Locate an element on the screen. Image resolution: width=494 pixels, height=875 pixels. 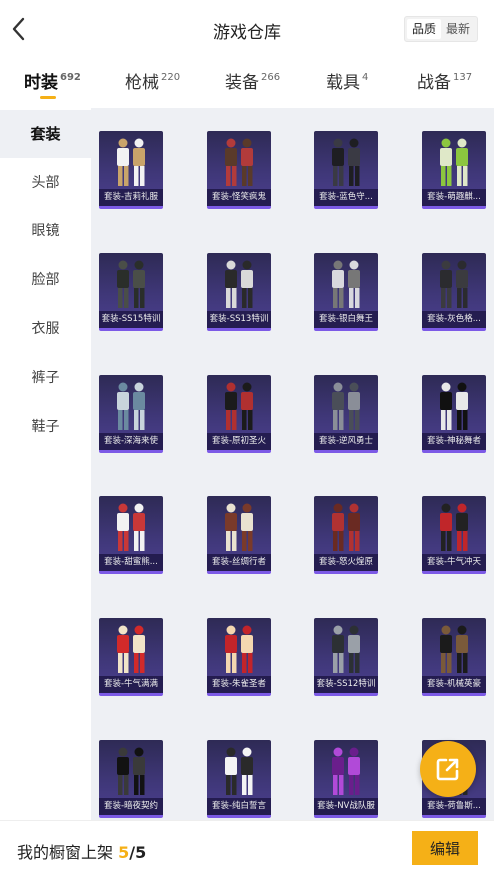
sidebar-item-head: 头部 is located at coordinates (45, 183).